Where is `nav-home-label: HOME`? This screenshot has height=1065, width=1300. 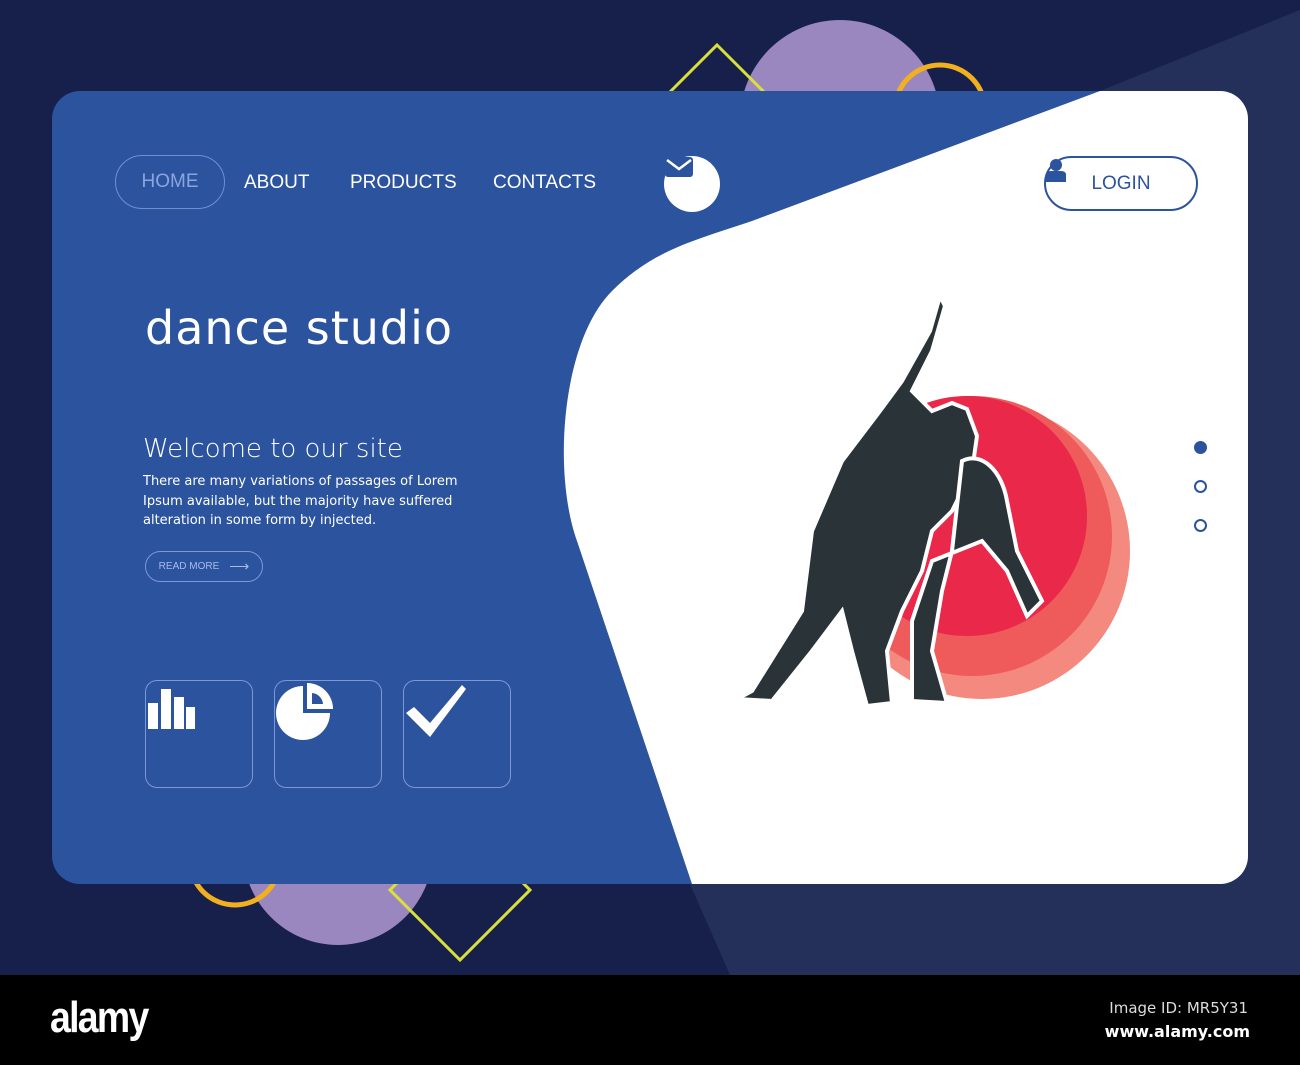 nav-home-label: HOME is located at coordinates (170, 181).